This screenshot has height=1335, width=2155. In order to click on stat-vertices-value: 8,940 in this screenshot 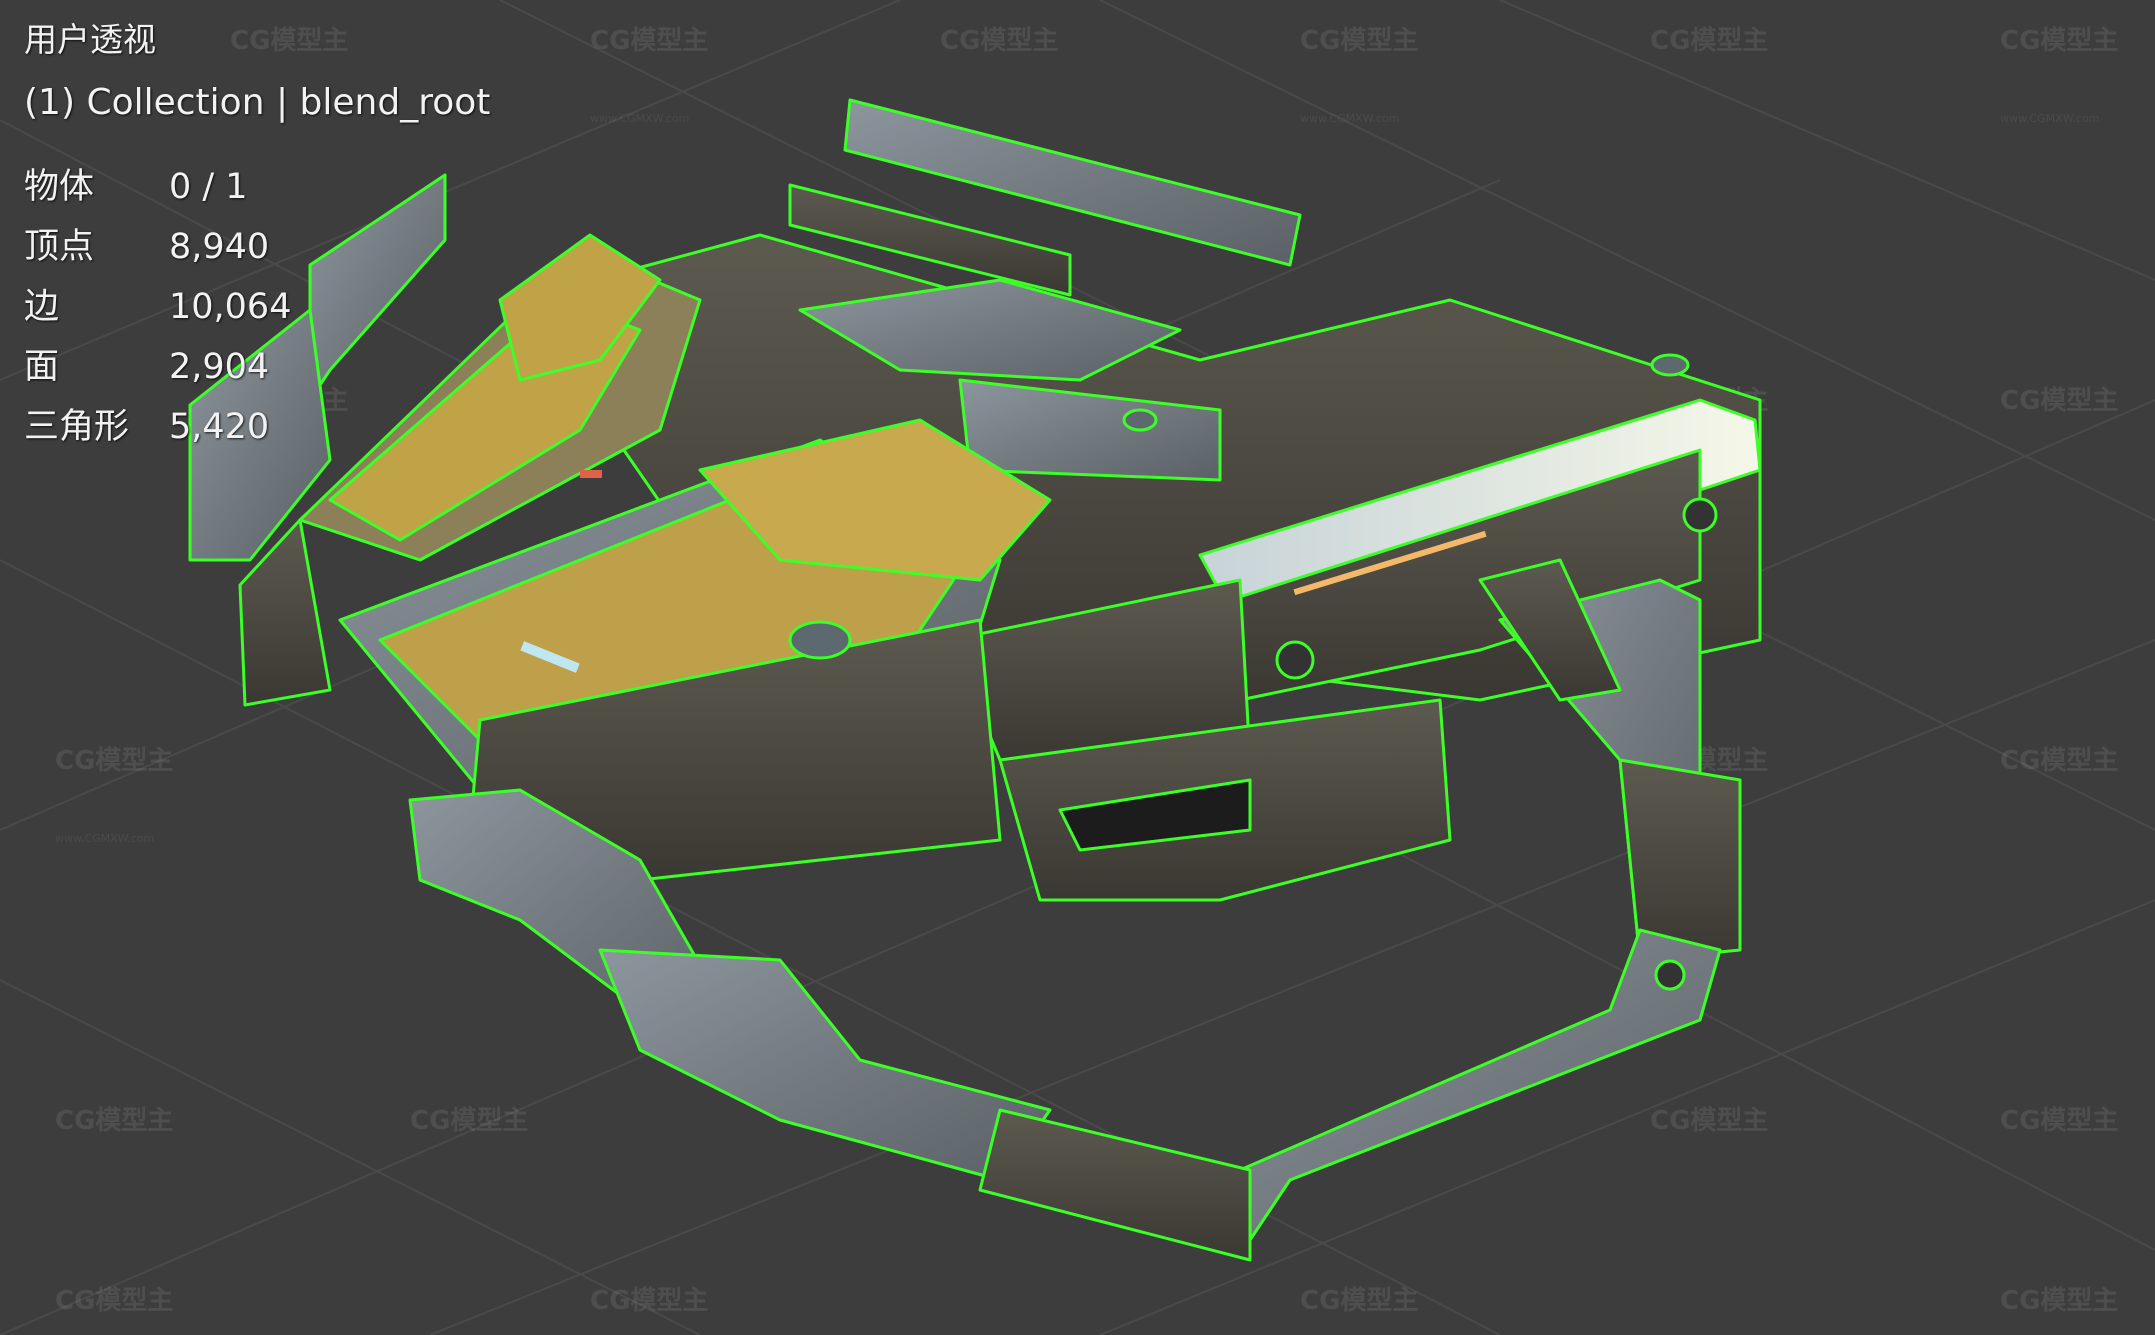, I will do `click(219, 247)`.